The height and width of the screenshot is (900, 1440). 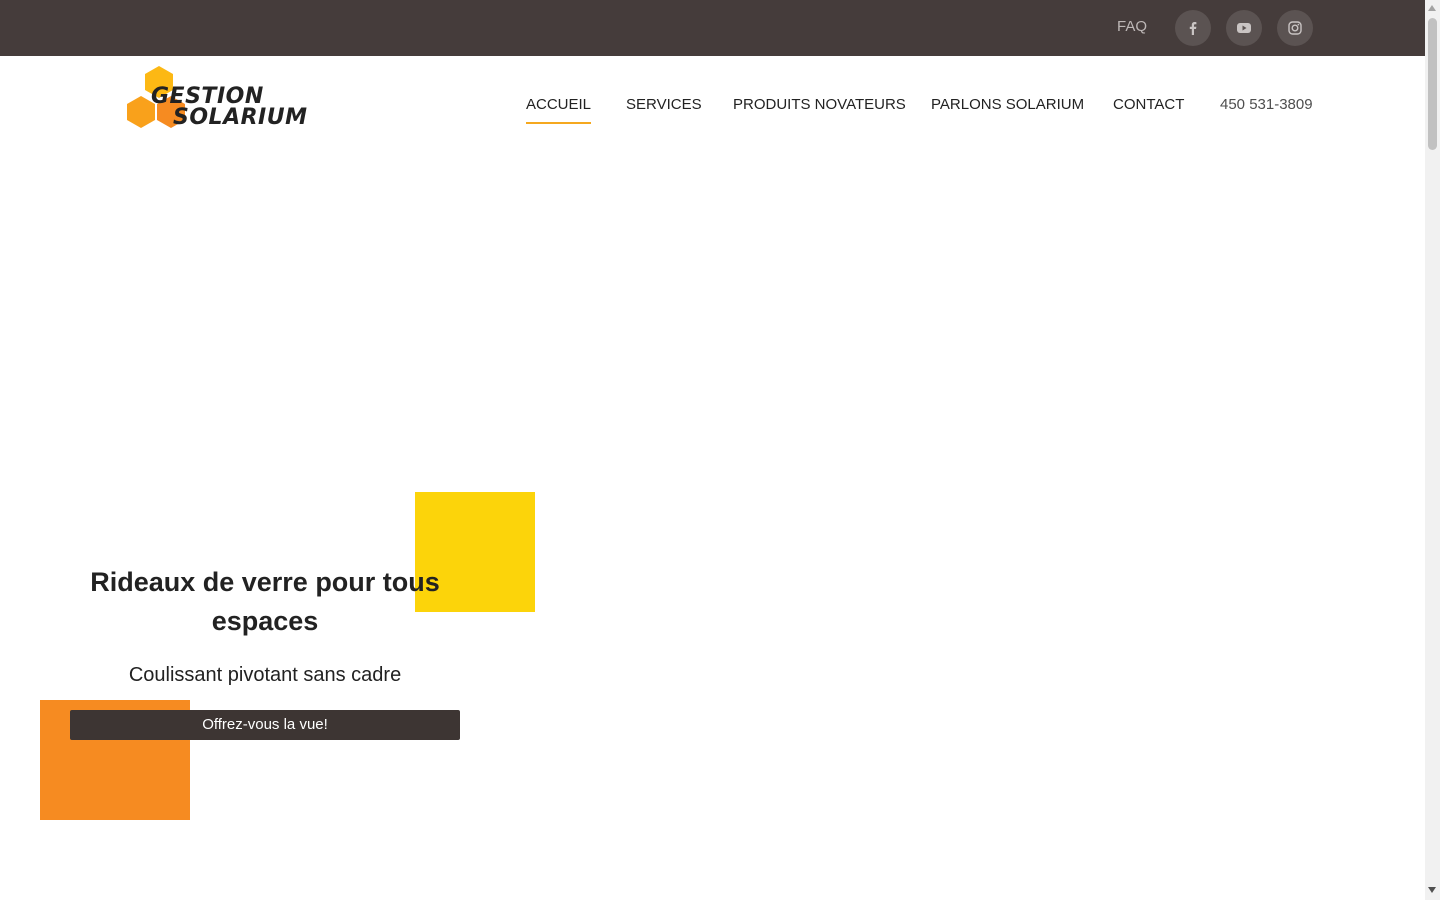 I want to click on instagram-button, so click(x=1295, y=28).